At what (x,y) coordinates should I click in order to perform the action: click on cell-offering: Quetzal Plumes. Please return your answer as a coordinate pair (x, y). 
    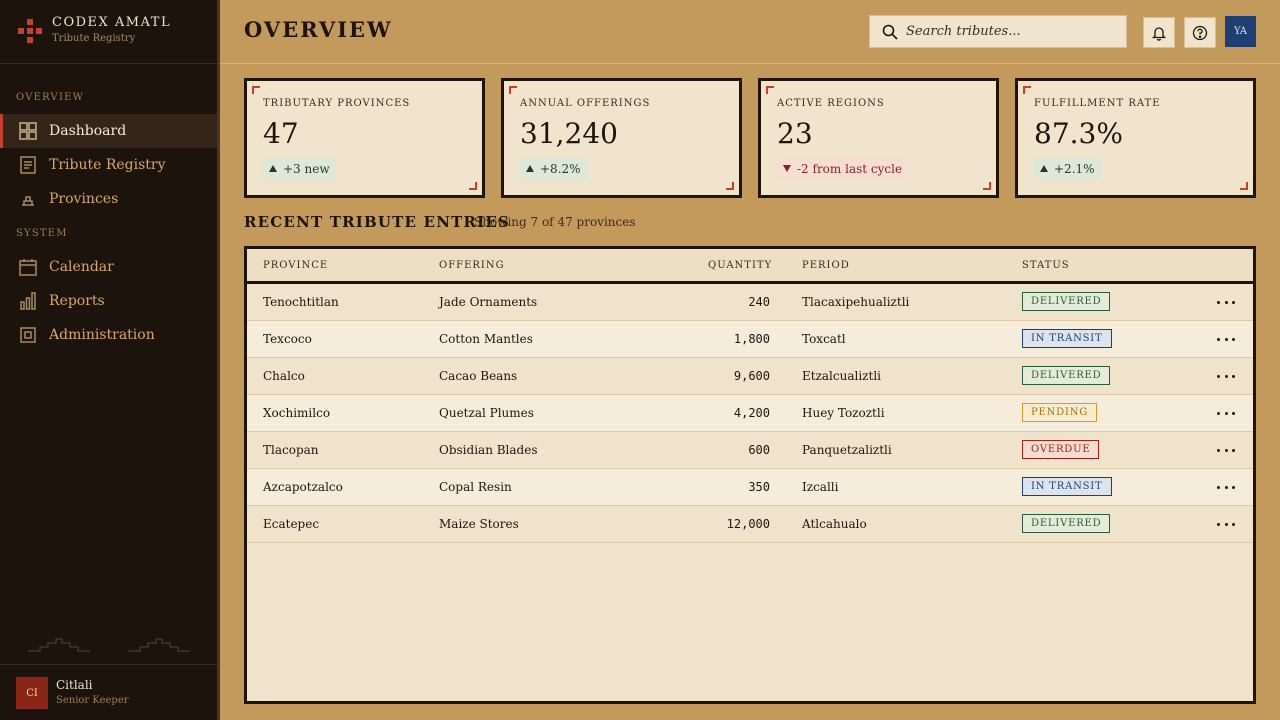
    Looking at the image, I should click on (486, 413).